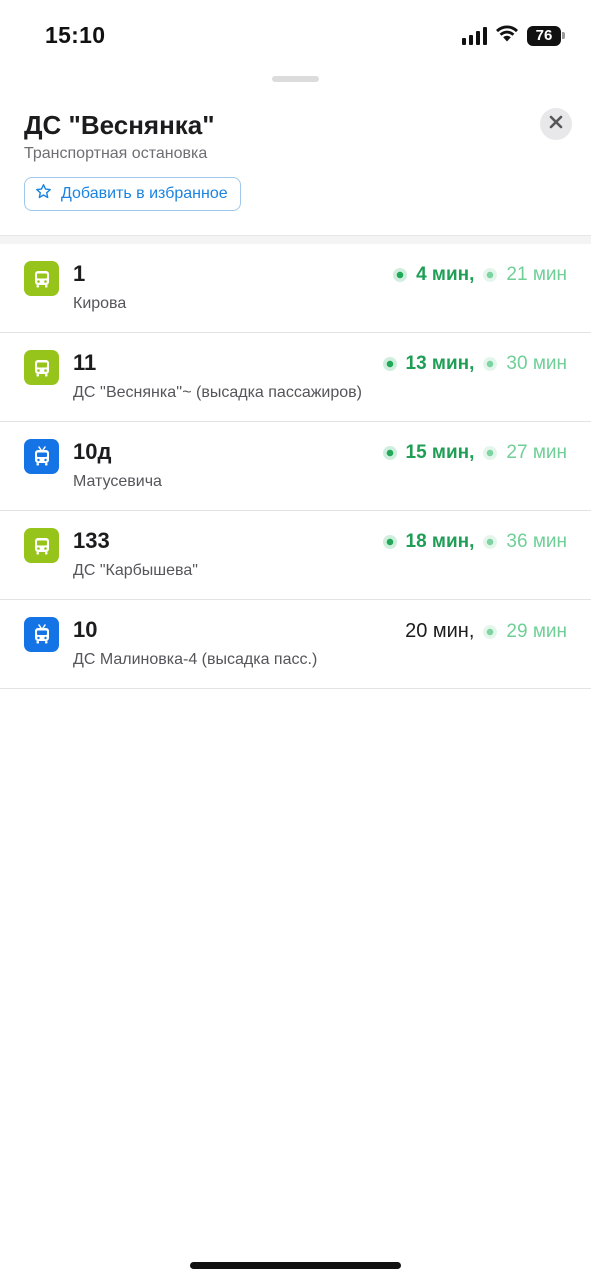 Image resolution: width=591 pixels, height=1280 pixels. I want to click on section-divider, so click(295, 239).